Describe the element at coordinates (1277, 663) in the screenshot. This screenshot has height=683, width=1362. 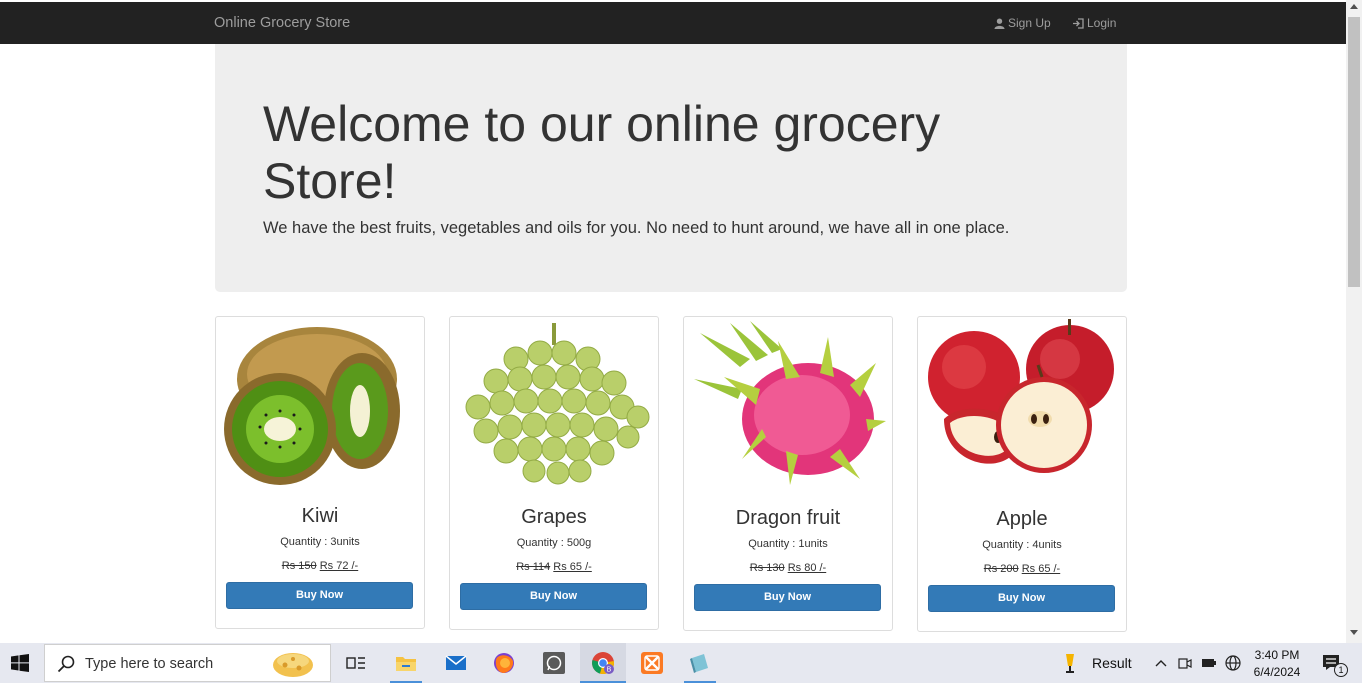
I see `clock: 3:40 PM 6/4/2024` at that location.